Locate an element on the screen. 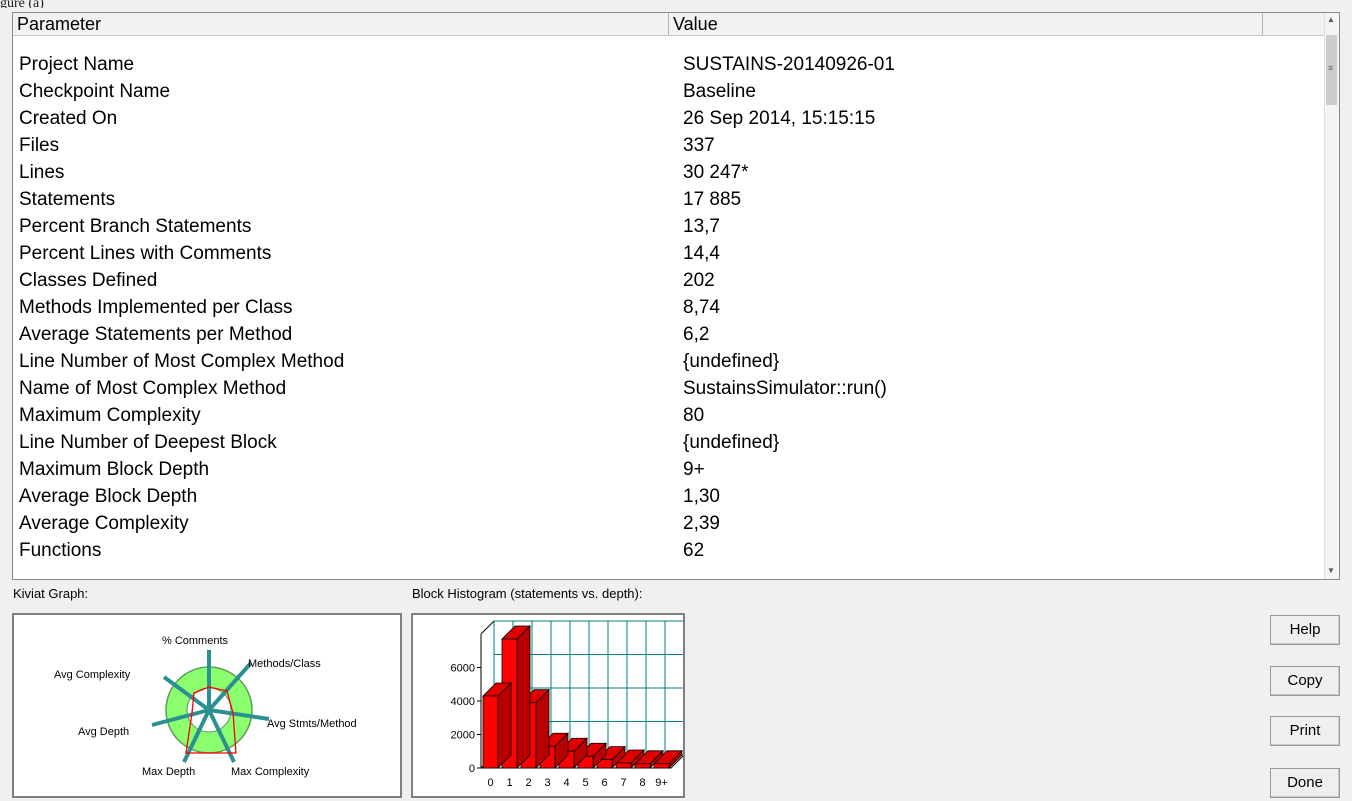  parameter-cell: Line Number of Most Complex Method is located at coordinates (182, 361).